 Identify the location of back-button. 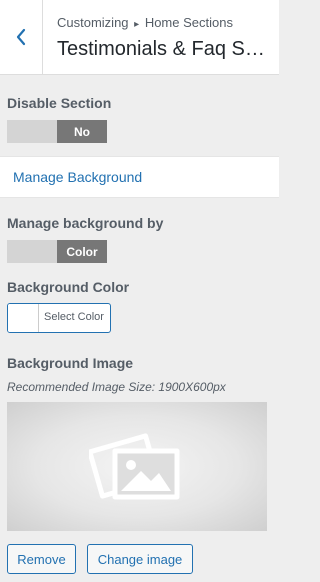
(21, 37).